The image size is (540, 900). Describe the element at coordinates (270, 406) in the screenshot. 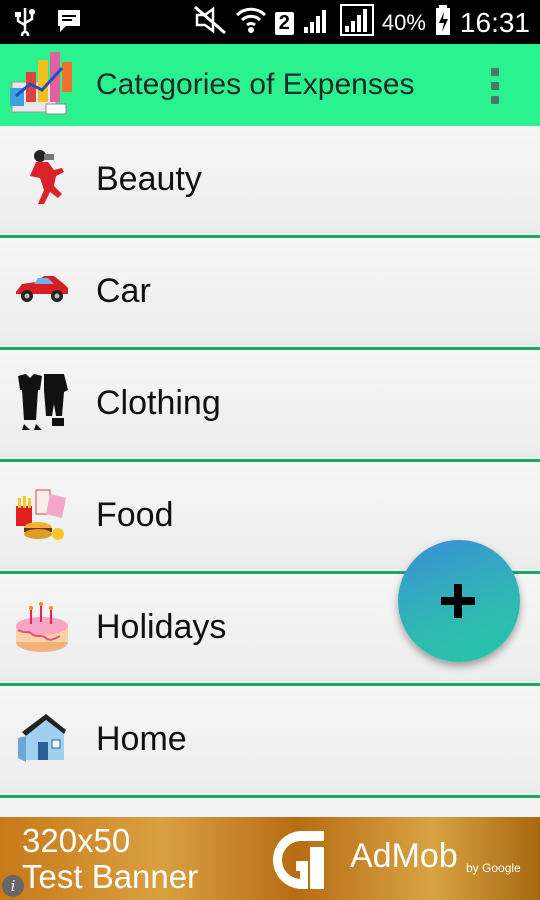

I see `category-row-clothing: Clothing` at that location.